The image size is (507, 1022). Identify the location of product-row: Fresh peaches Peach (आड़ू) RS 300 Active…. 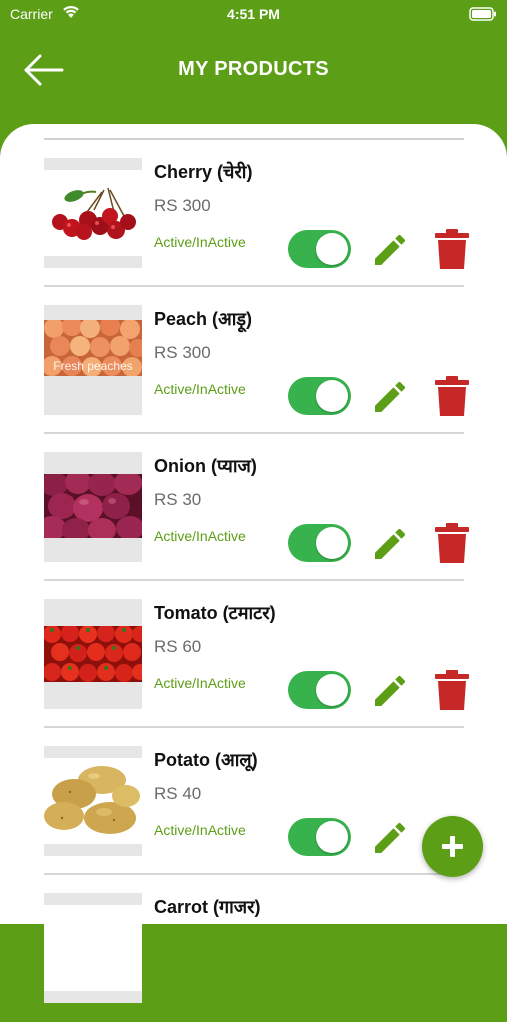
(253, 360).